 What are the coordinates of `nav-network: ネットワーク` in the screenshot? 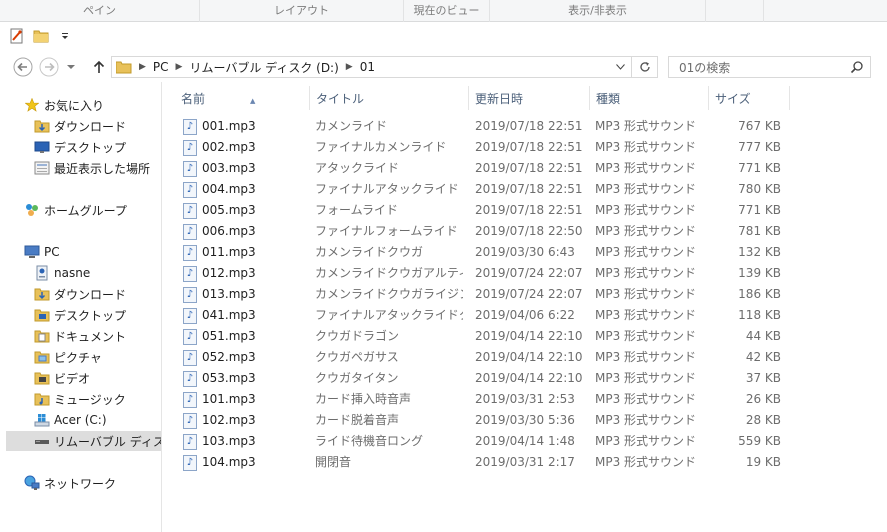 It's located at (70, 483).